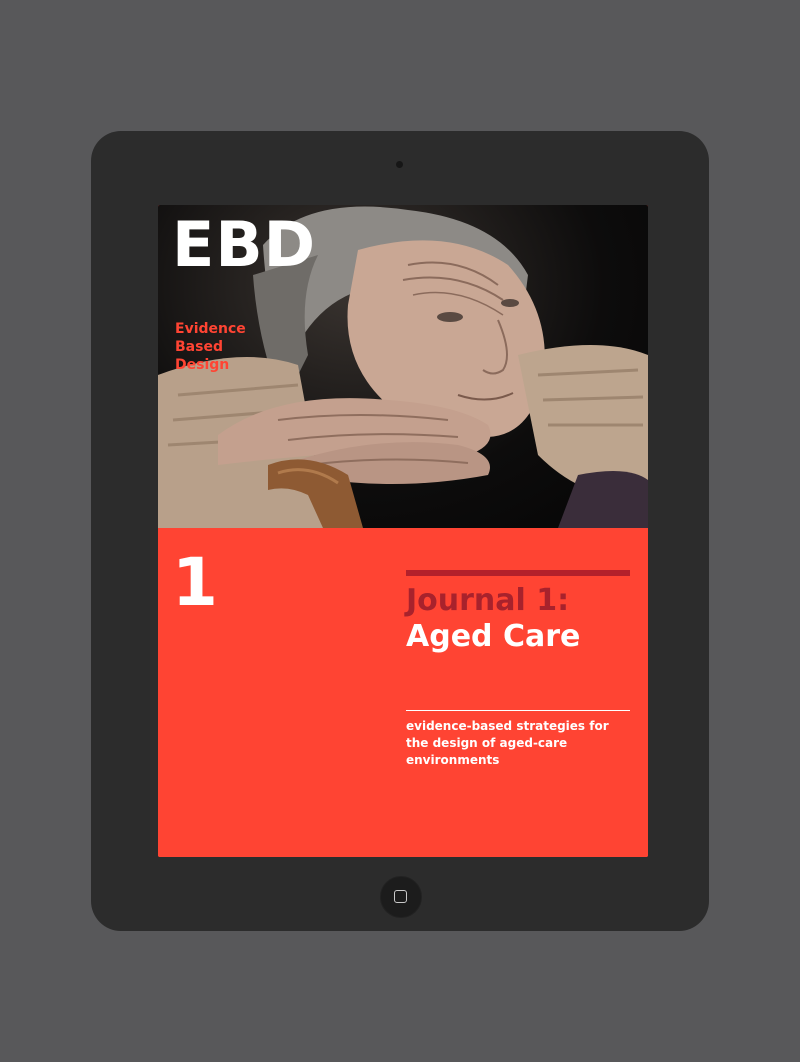 This screenshot has height=1062, width=800. I want to click on brand-logo: EBD, so click(244, 244).